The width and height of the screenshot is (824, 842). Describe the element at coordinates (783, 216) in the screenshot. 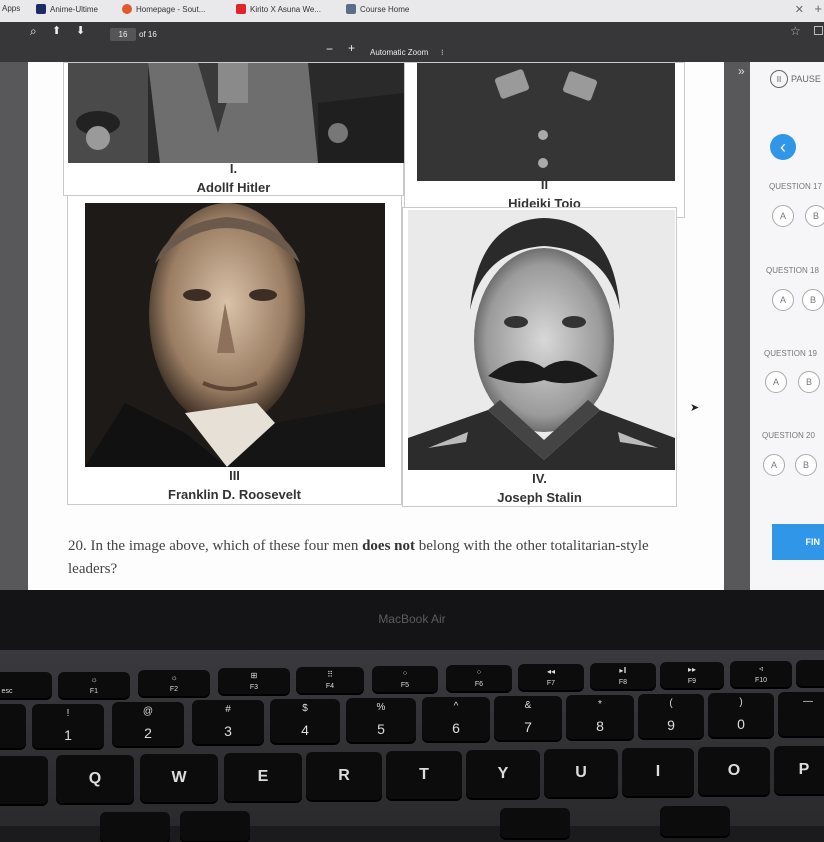

I see `q17-option-a: A` at that location.